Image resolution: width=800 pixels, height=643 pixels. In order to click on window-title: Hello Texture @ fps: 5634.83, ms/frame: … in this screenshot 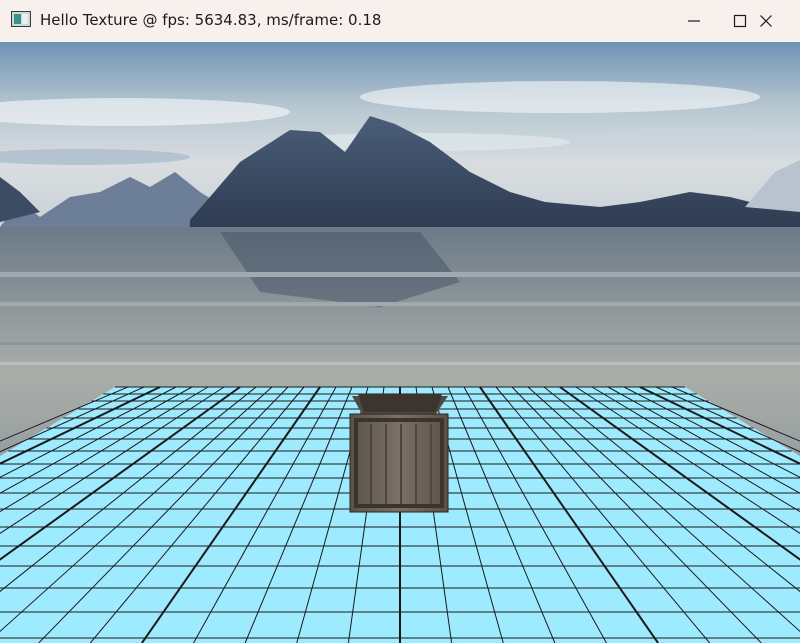, I will do `click(211, 20)`.